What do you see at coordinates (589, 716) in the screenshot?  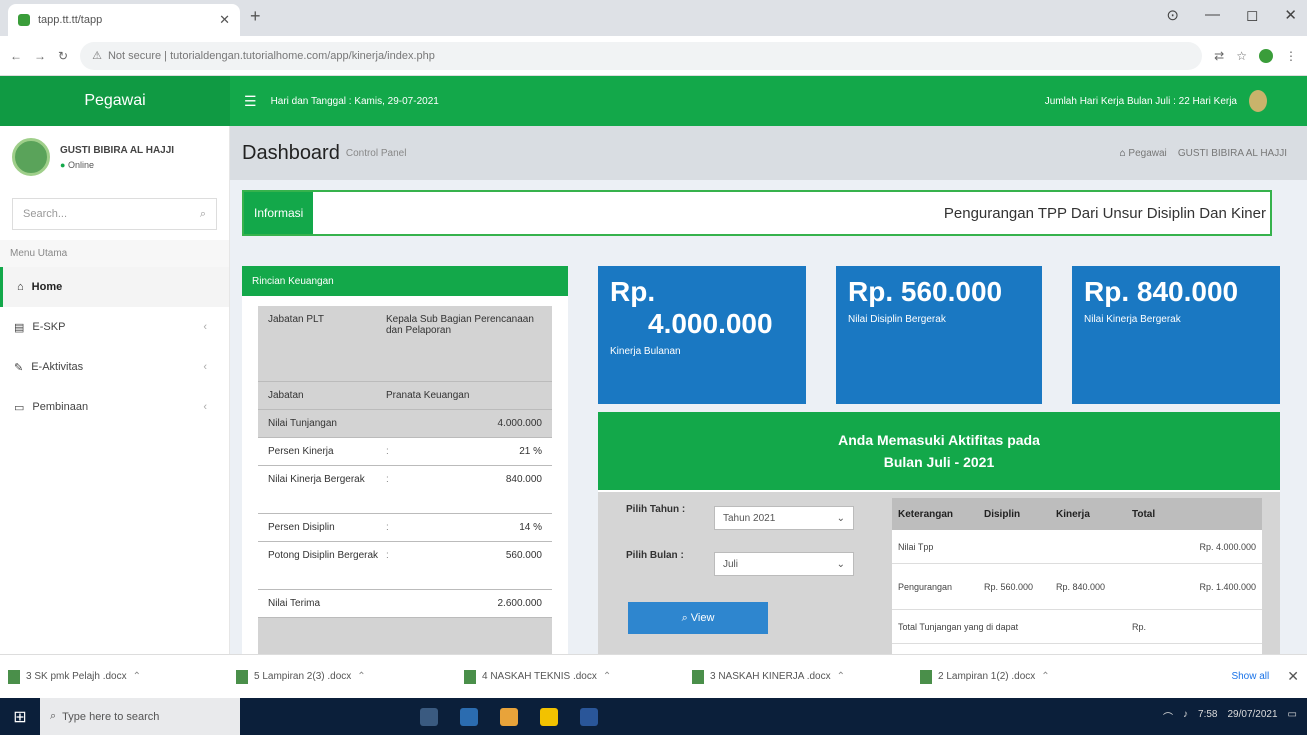 I see `word-icon` at bounding box center [589, 716].